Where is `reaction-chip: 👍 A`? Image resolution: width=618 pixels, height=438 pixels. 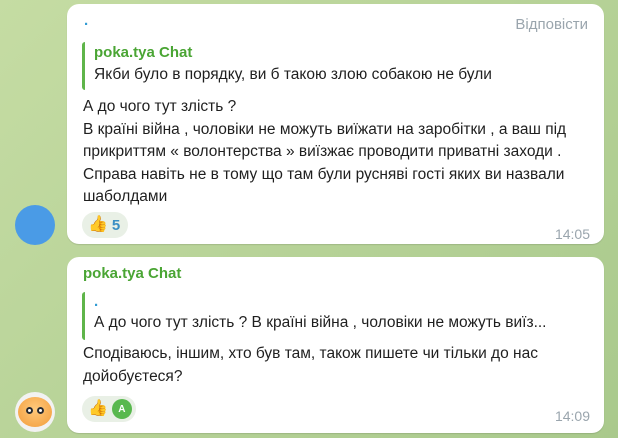
reaction-chip: 👍 A is located at coordinates (109, 409).